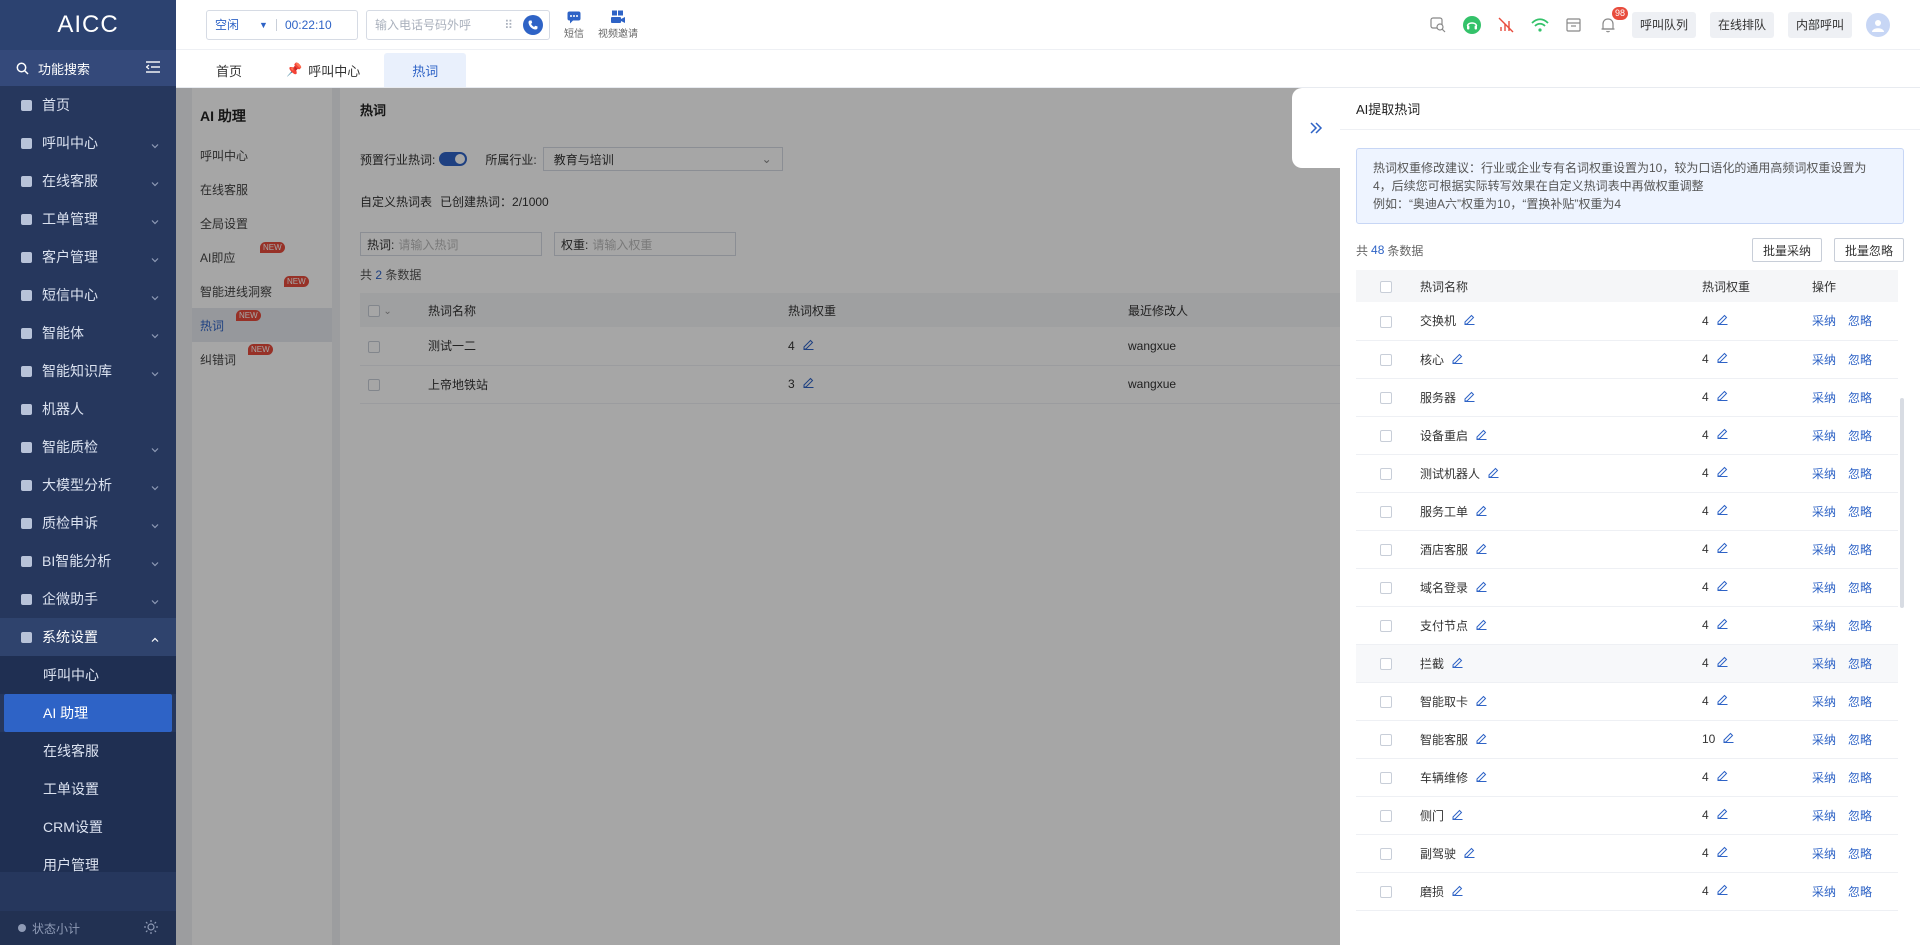 The image size is (1920, 945). What do you see at coordinates (56, 928) in the screenshot?
I see `status-summary-label: 状态小计` at bounding box center [56, 928].